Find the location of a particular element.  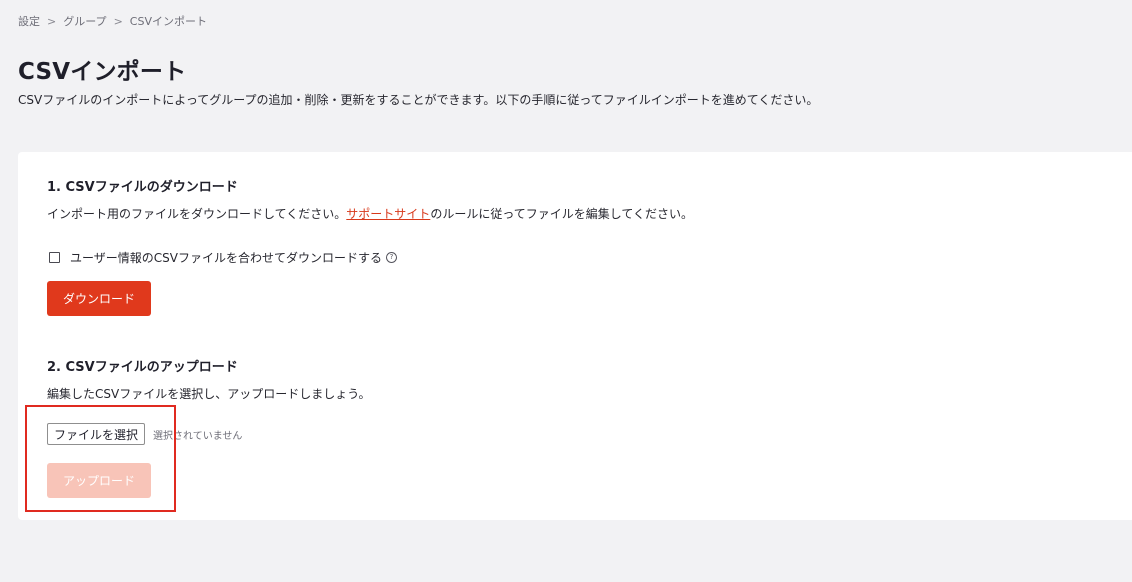

choose-file-button: ファイルを選択 is located at coordinates (96, 434).